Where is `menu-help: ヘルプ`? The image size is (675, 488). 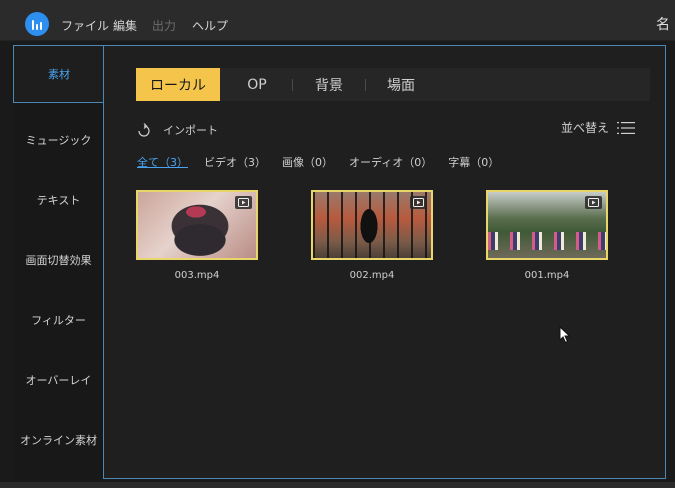 menu-help: ヘルプ is located at coordinates (210, 25).